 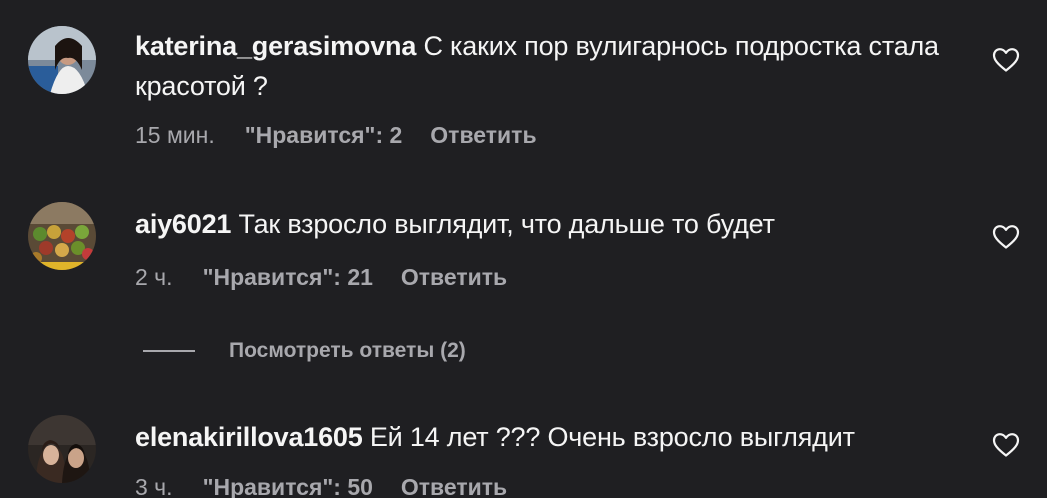 I want to click on comment-likes: "Нравится": 21, so click(x=288, y=277).